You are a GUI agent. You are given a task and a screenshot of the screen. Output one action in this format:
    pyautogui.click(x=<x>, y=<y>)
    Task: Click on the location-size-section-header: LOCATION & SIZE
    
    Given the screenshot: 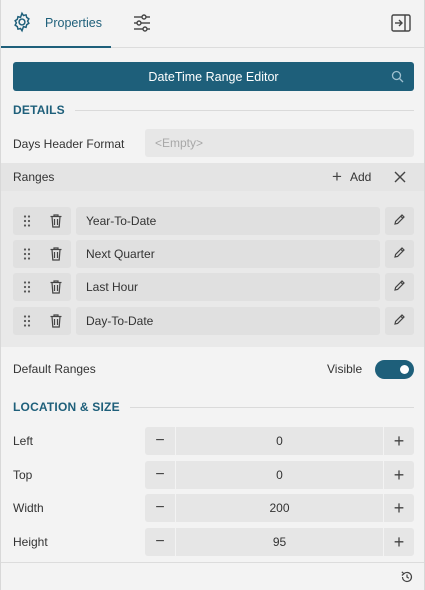 What is the action you would take?
    pyautogui.click(x=213, y=407)
    